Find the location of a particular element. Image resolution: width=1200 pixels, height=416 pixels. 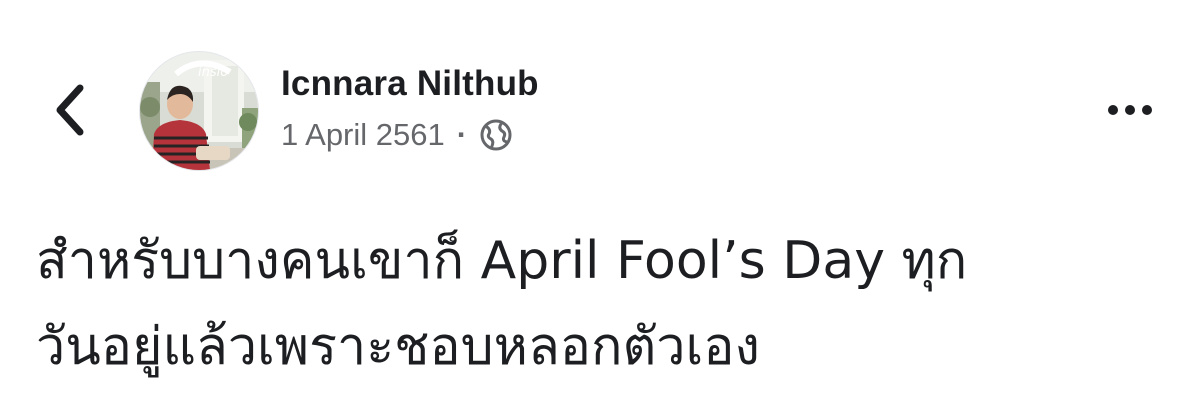

back-button is located at coordinates (70, 110).